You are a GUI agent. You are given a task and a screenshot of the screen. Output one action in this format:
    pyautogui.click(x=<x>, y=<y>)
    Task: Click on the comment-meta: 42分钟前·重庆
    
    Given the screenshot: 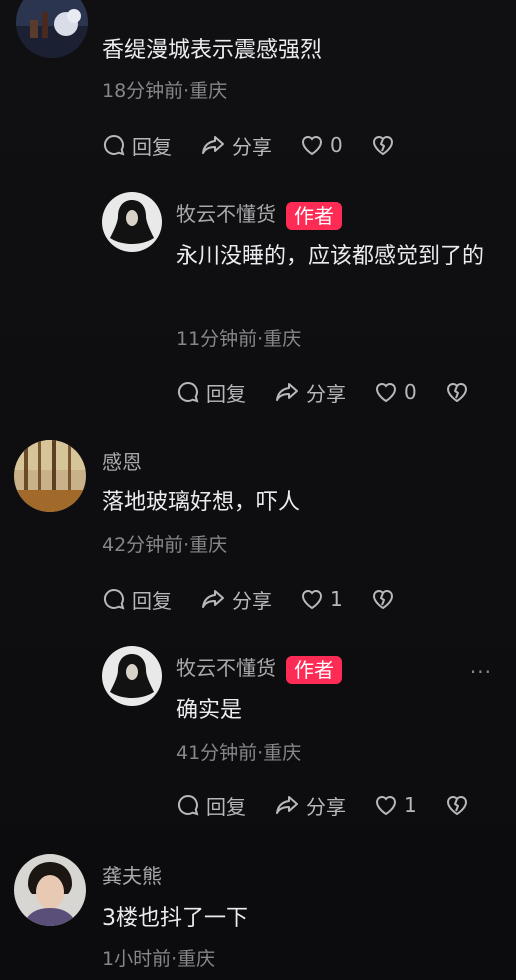 What is the action you would take?
    pyautogui.click(x=165, y=545)
    